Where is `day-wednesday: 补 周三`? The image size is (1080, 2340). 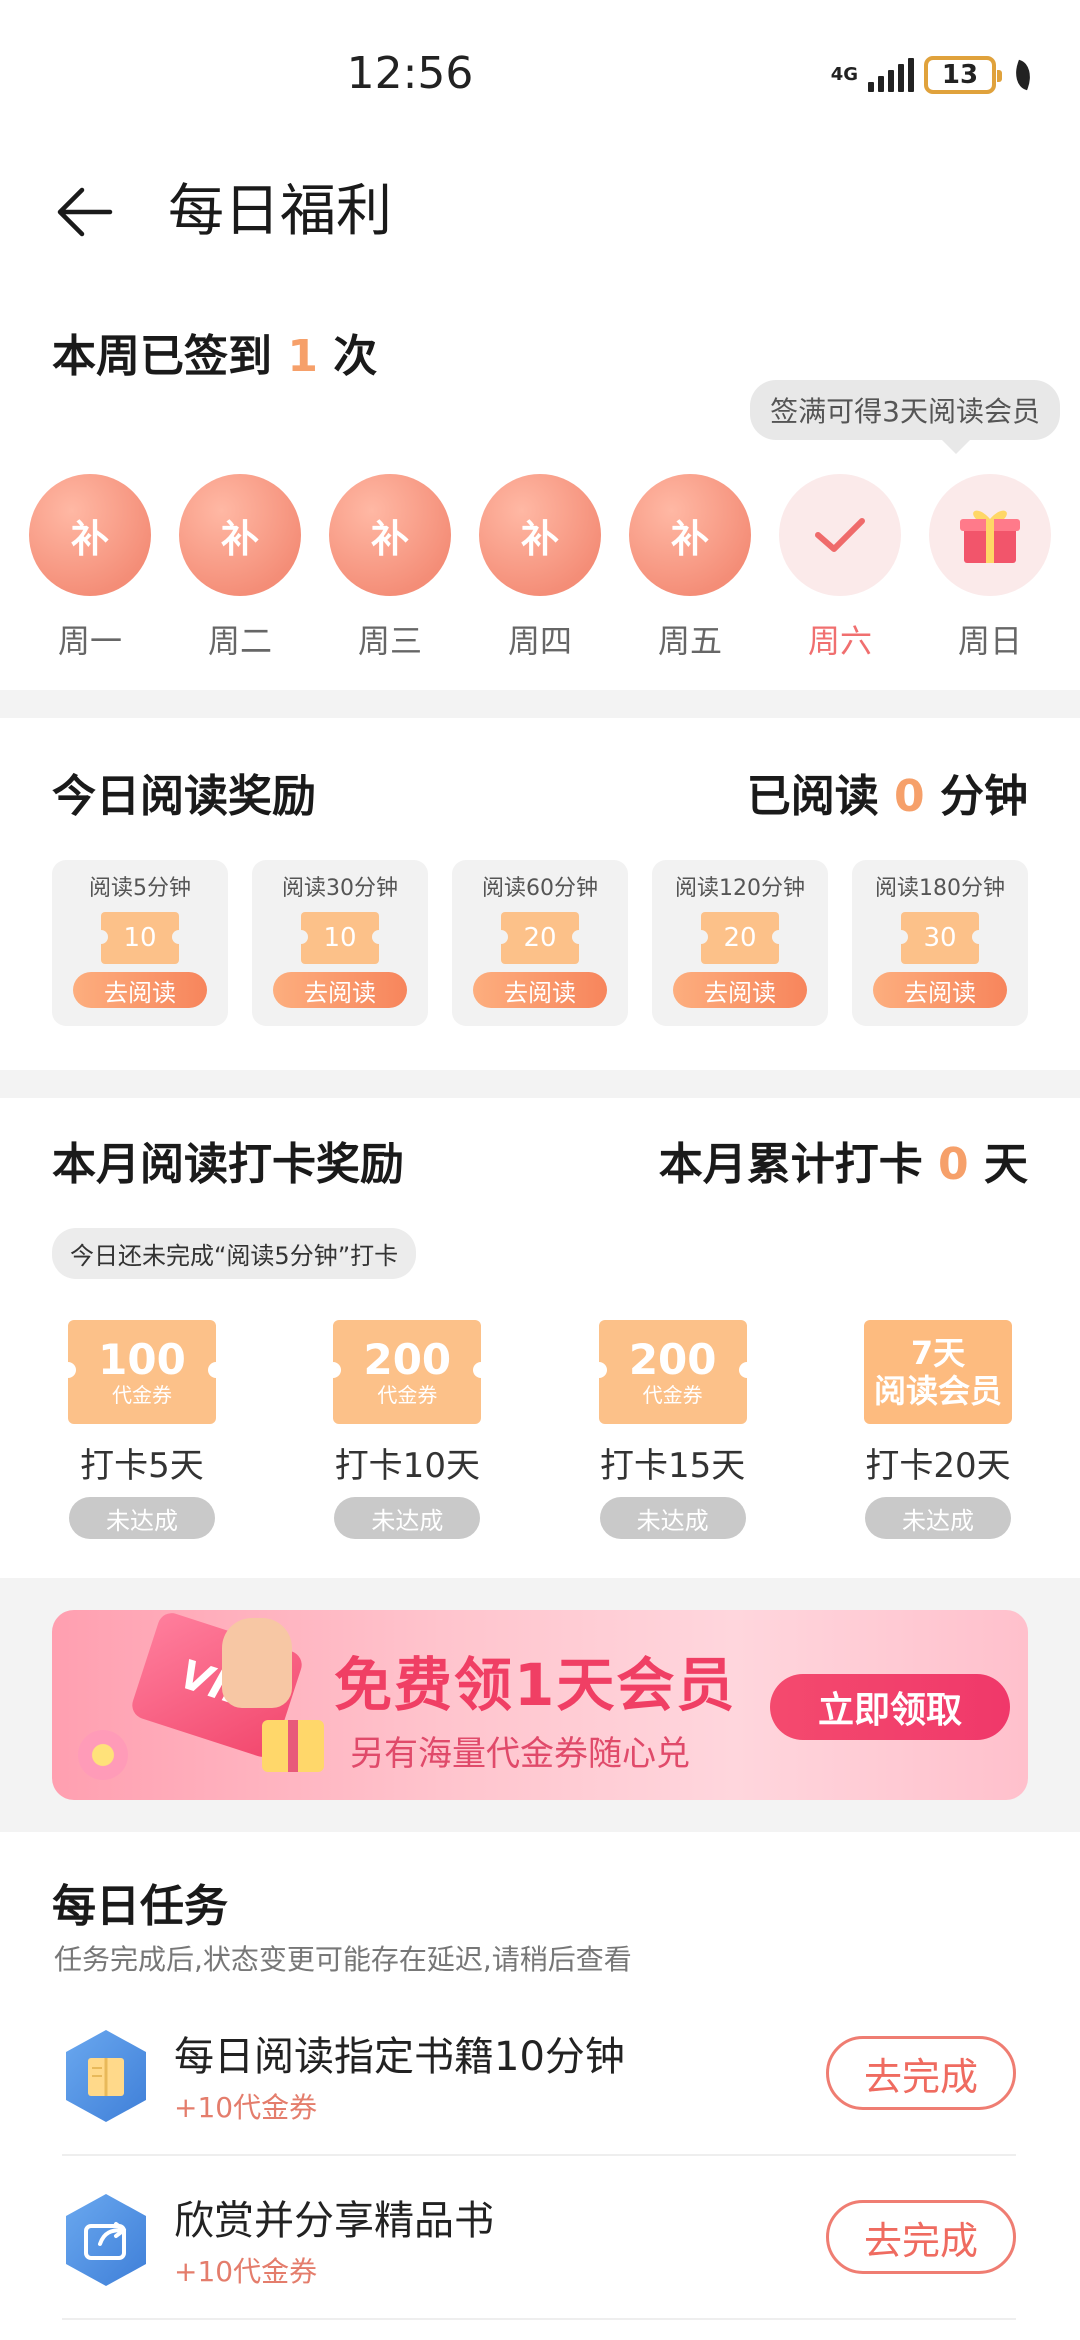 day-wednesday: 补 周三 is located at coordinates (390, 568).